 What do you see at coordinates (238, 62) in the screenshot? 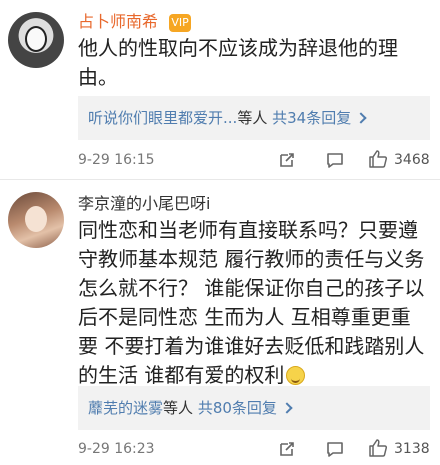
I see `comment-text: 他人的性取向不应该成为辞退他的理由。` at bounding box center [238, 62].